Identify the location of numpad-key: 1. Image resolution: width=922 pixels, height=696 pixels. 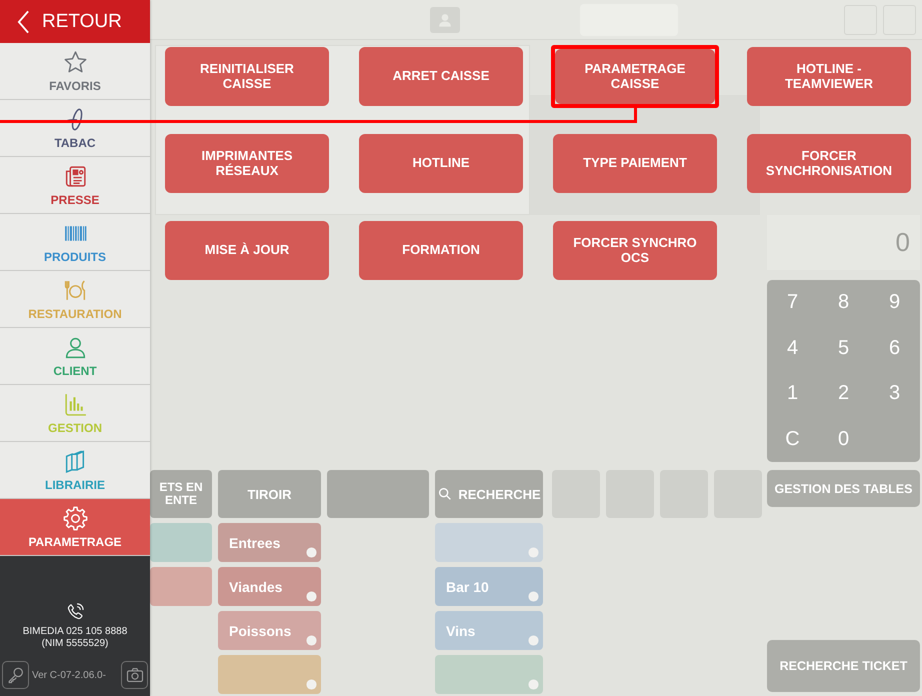
(792, 393).